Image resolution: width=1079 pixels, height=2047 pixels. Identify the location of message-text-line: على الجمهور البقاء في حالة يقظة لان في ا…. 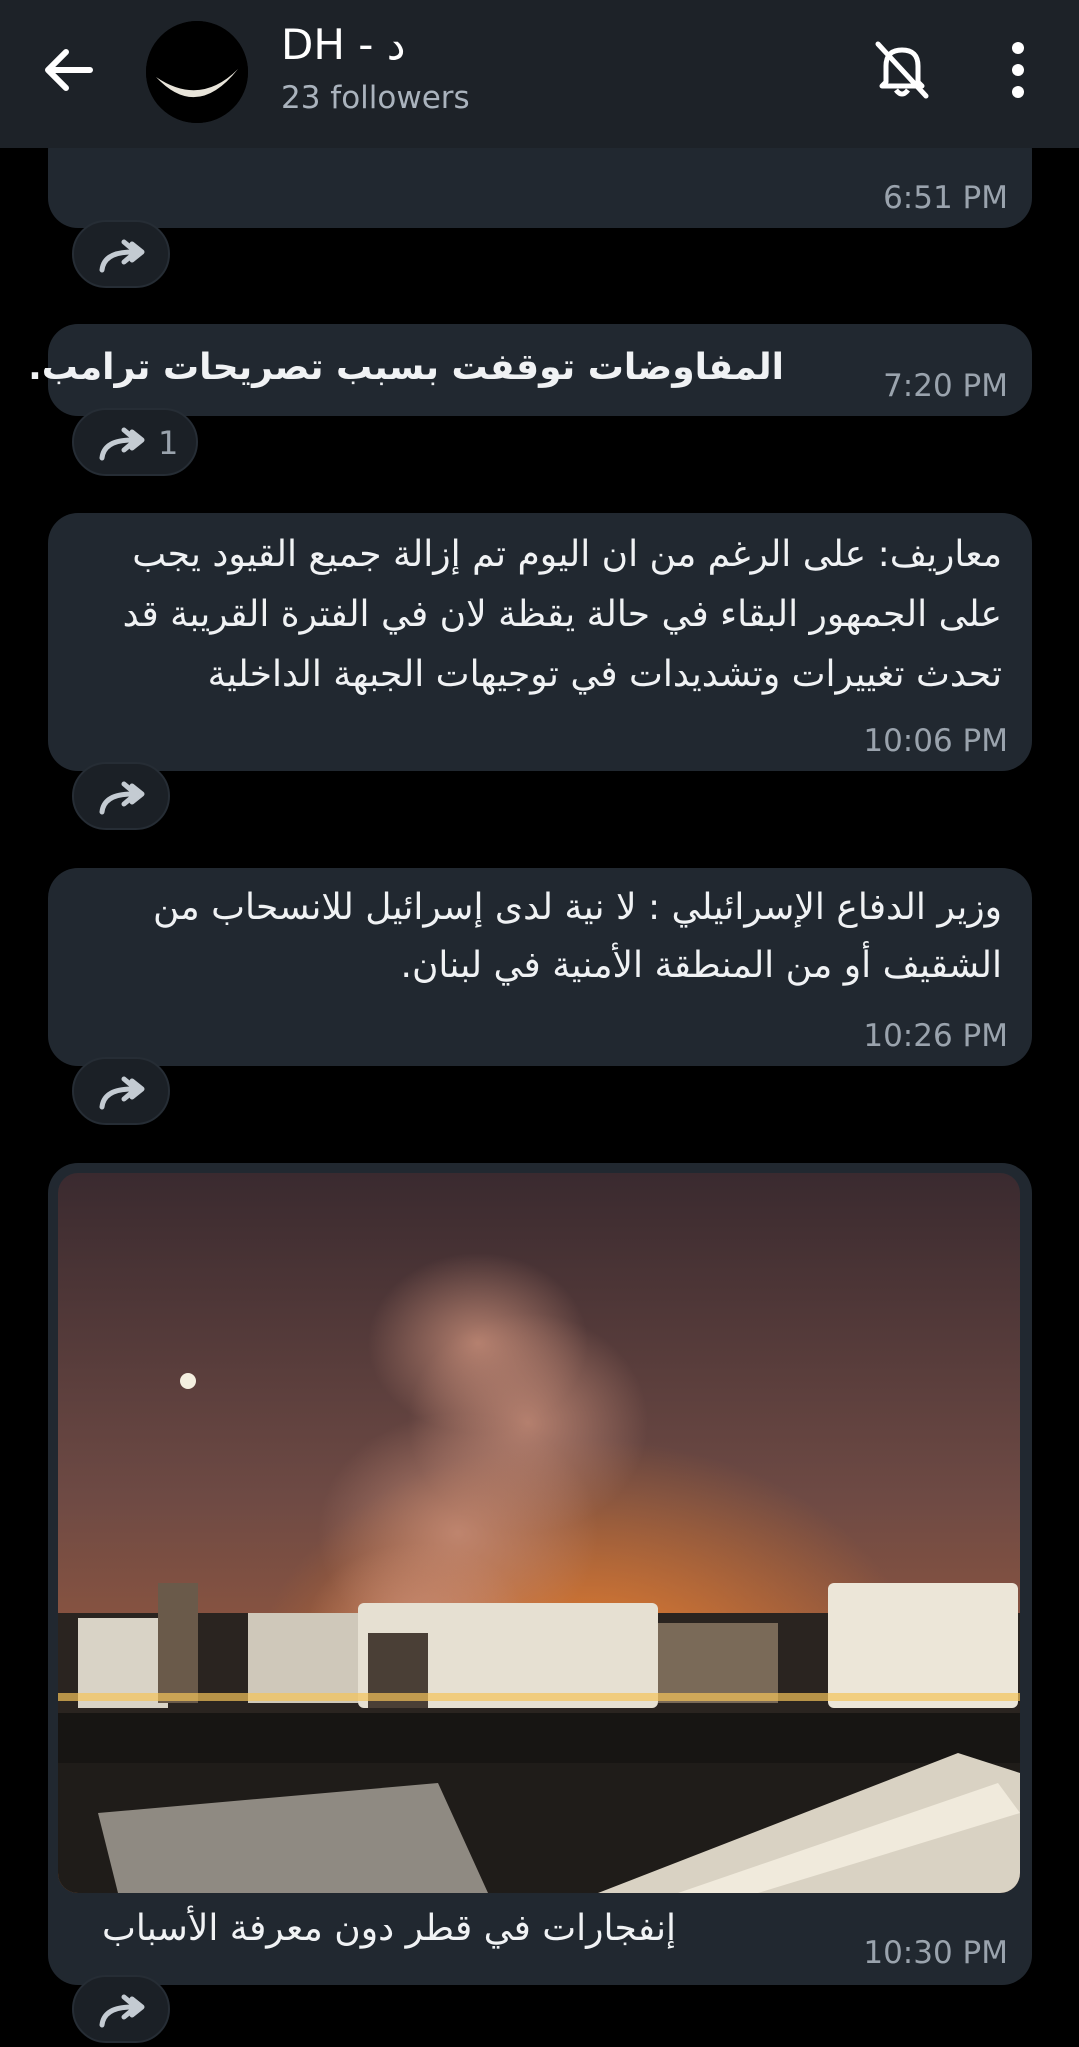
(562, 614).